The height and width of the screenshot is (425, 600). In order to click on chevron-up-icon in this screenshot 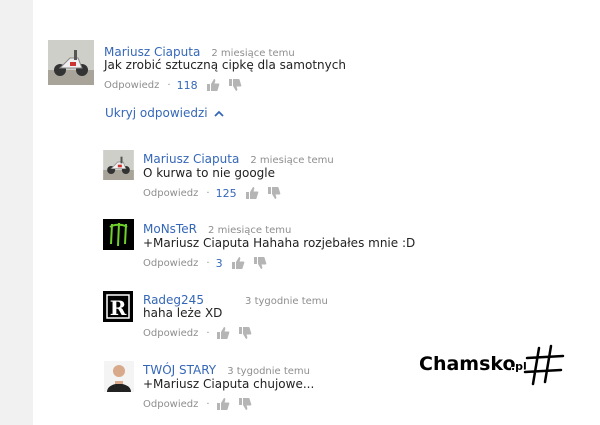, I will do `click(218, 113)`.